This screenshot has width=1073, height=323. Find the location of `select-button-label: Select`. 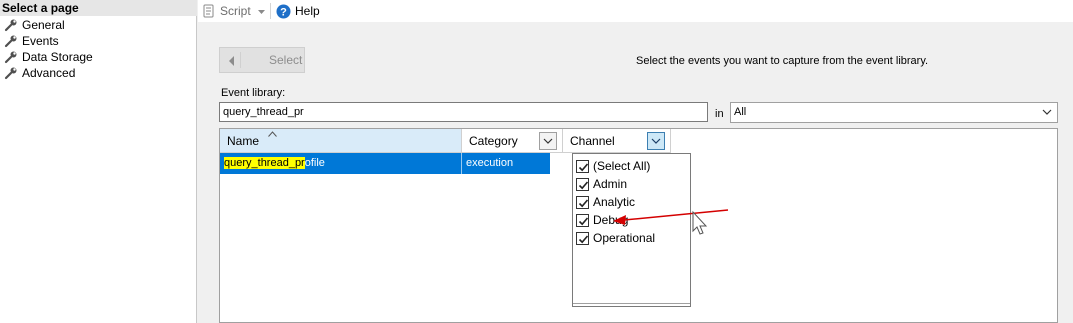

select-button-label: Select is located at coordinates (286, 60).